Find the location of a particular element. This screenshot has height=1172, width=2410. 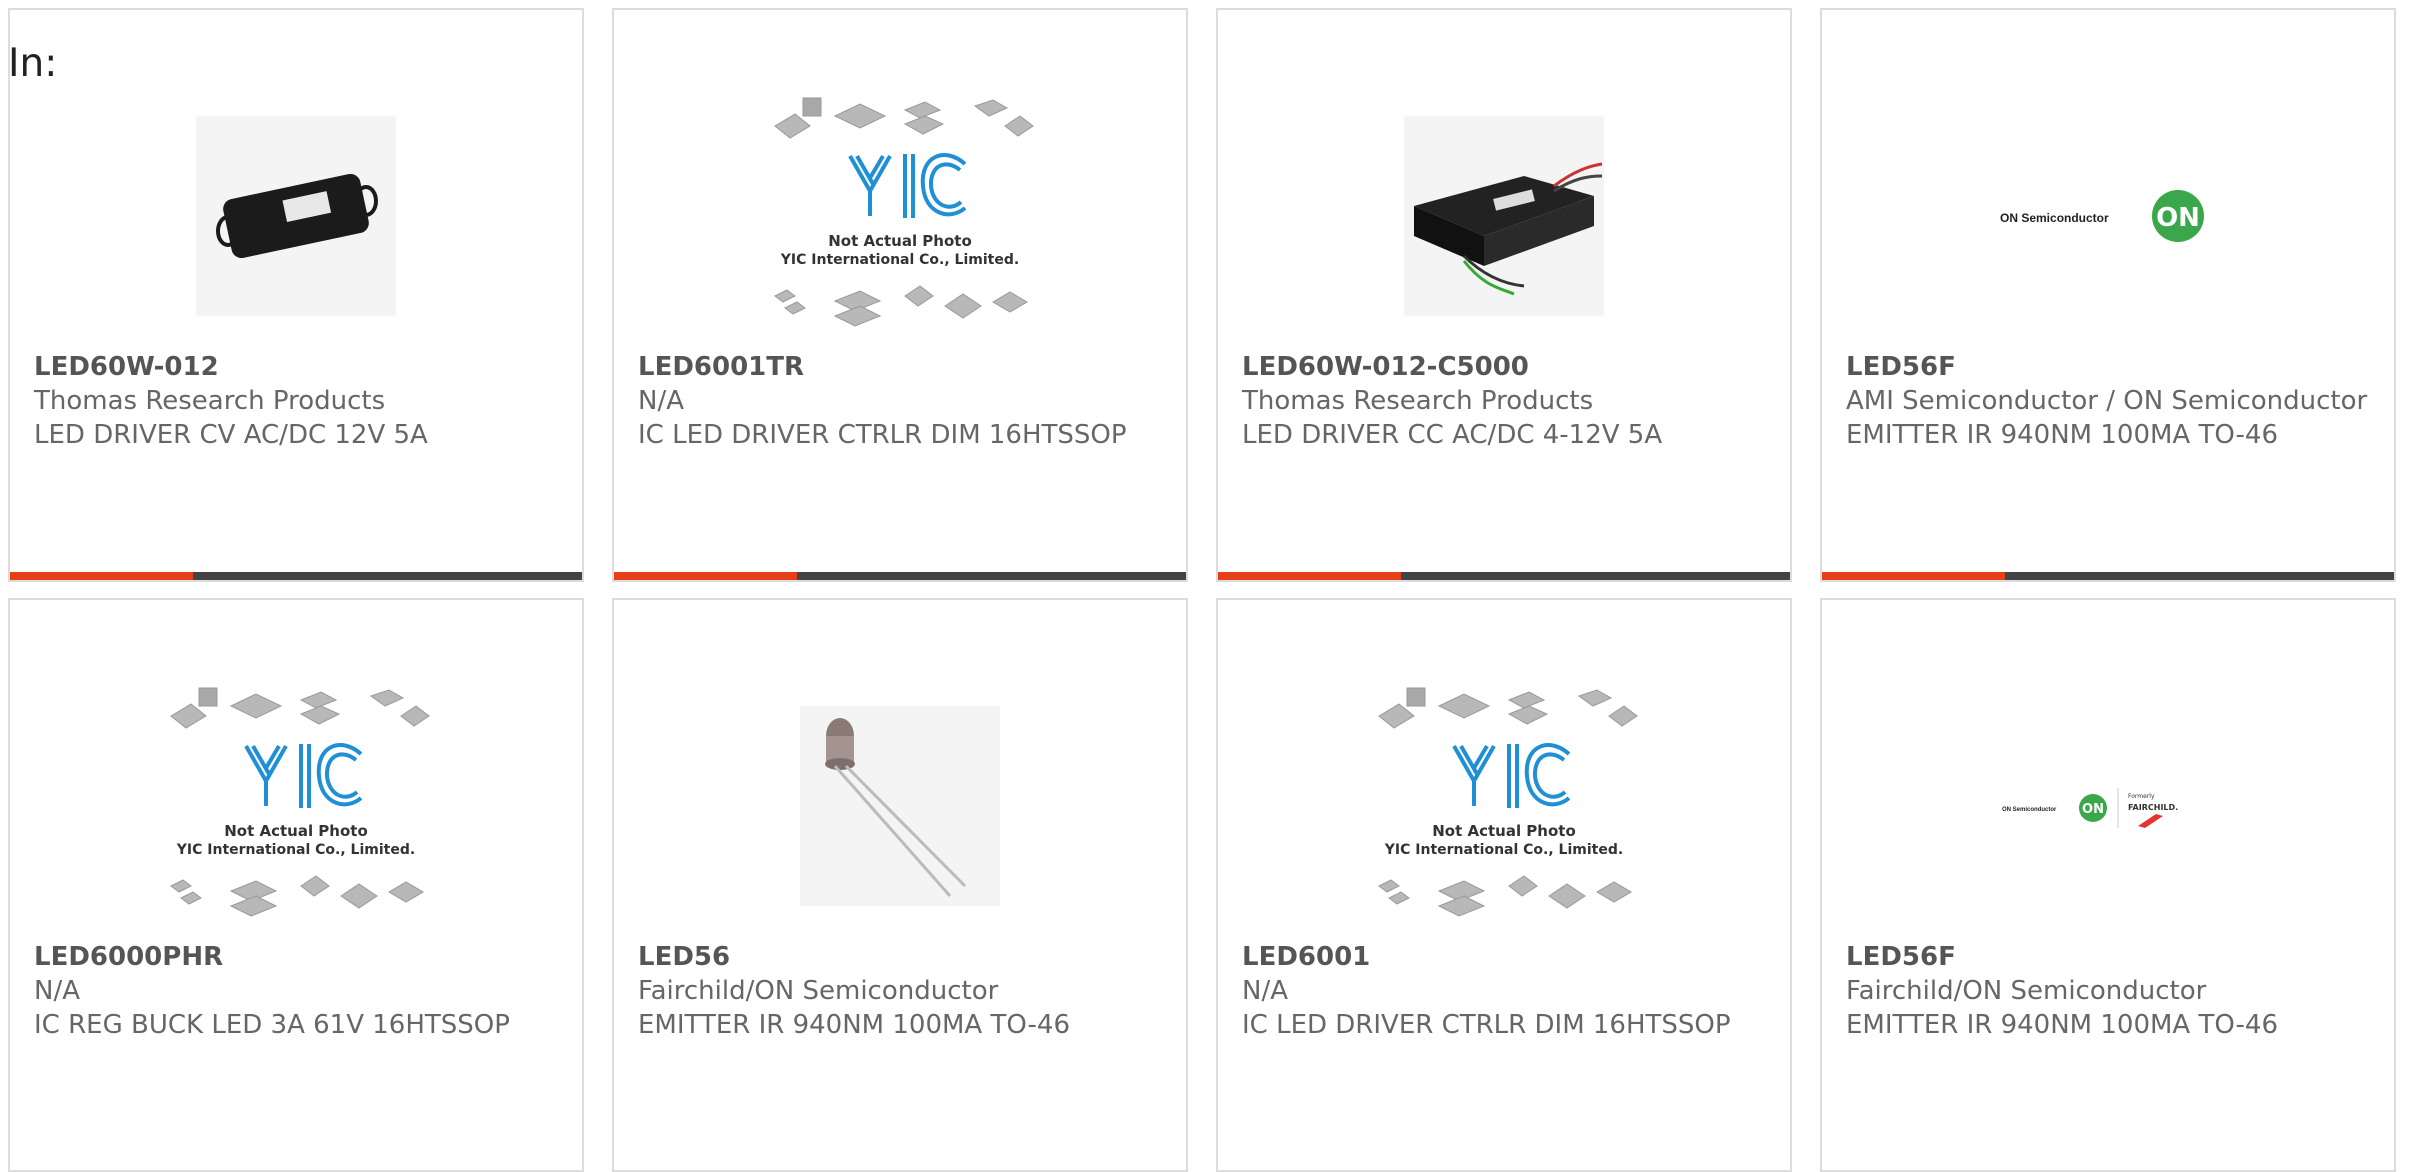

led-driver-wired-photo is located at coordinates (1504, 216).